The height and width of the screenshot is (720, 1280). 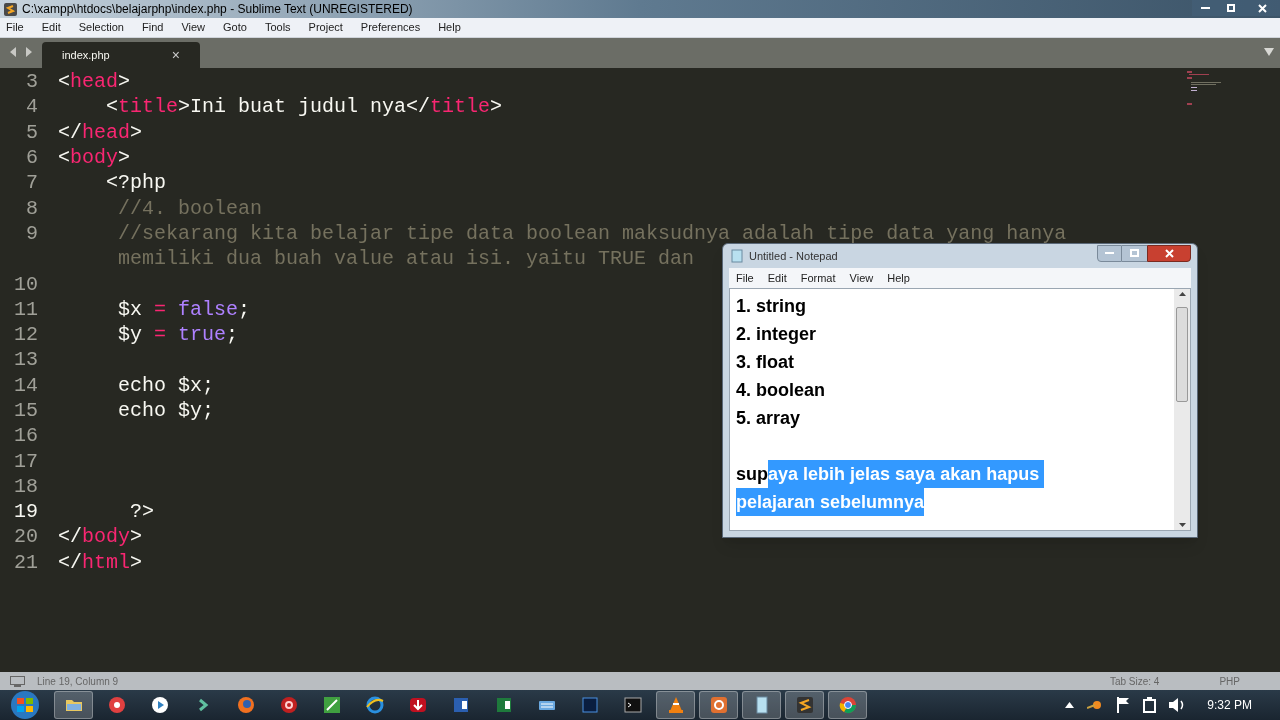 What do you see at coordinates (31, 183) in the screenshot?
I see `line-number: 7` at bounding box center [31, 183].